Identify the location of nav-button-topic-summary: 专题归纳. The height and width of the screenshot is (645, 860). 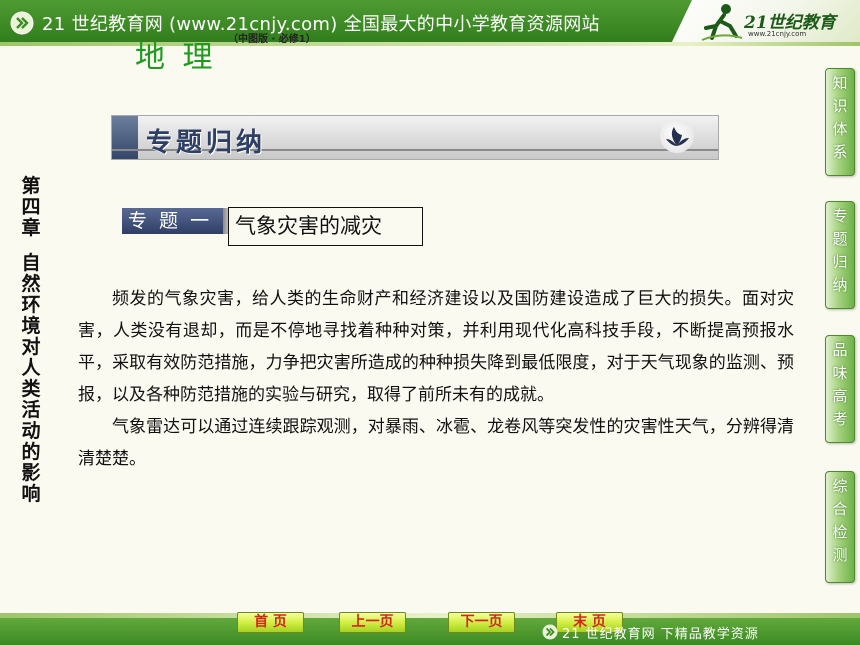
(840, 255).